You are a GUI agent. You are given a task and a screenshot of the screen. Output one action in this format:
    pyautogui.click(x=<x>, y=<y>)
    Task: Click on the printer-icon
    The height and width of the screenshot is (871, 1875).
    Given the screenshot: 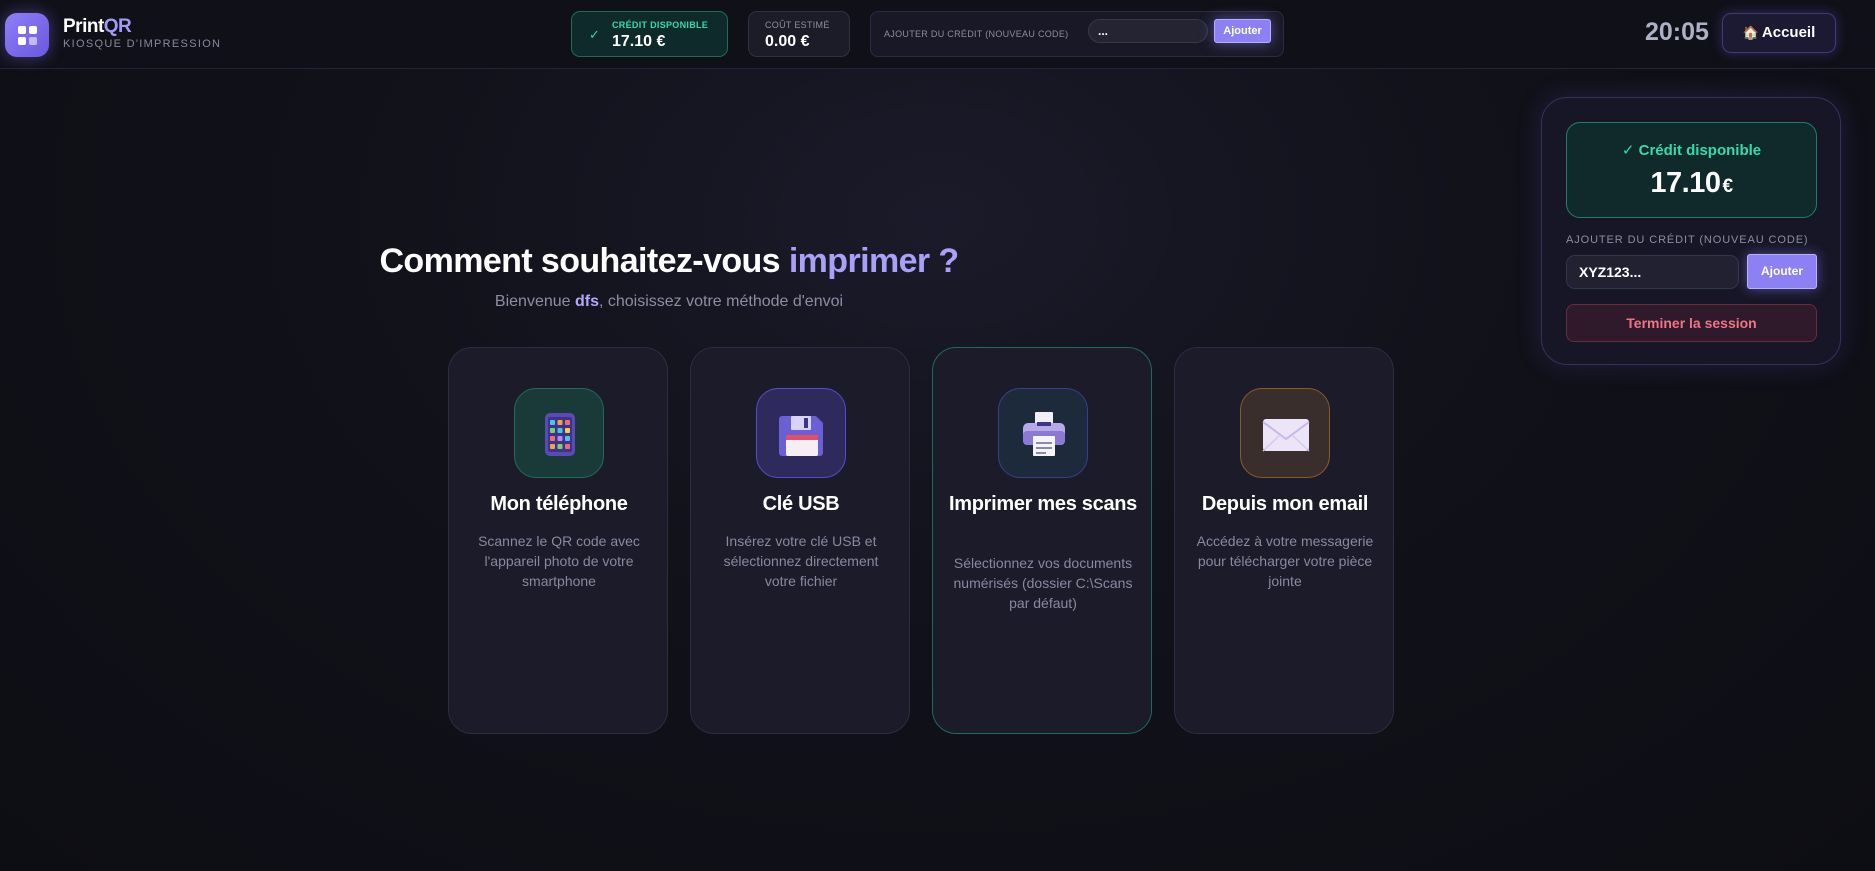 What is the action you would take?
    pyautogui.click(x=1043, y=433)
    